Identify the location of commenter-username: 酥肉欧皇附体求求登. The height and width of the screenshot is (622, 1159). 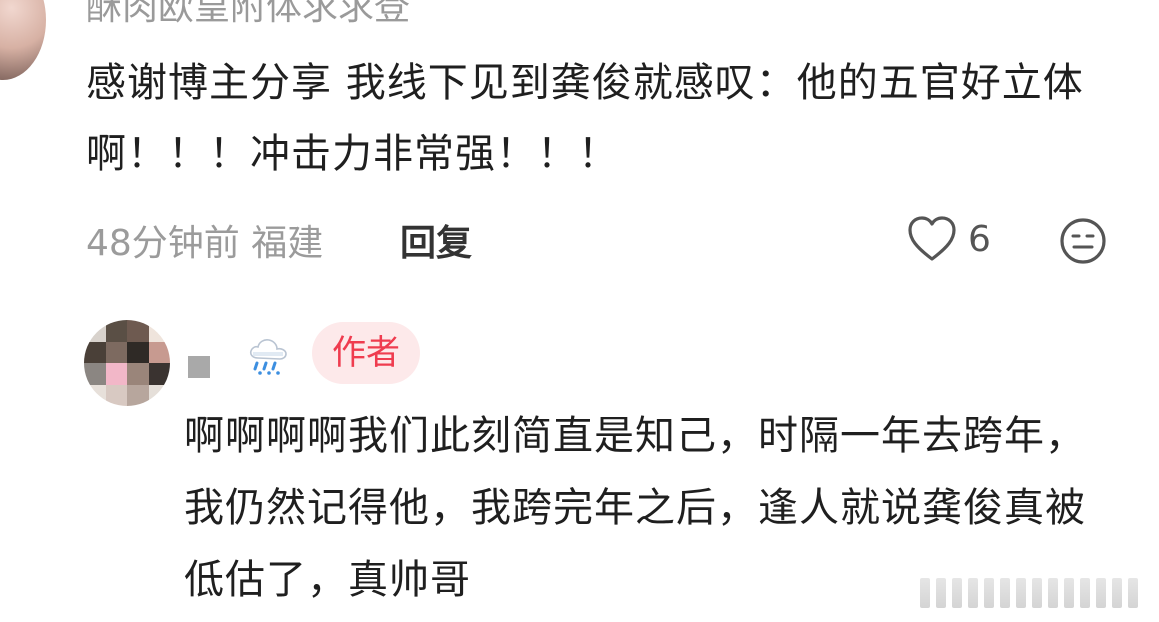
(248, 15).